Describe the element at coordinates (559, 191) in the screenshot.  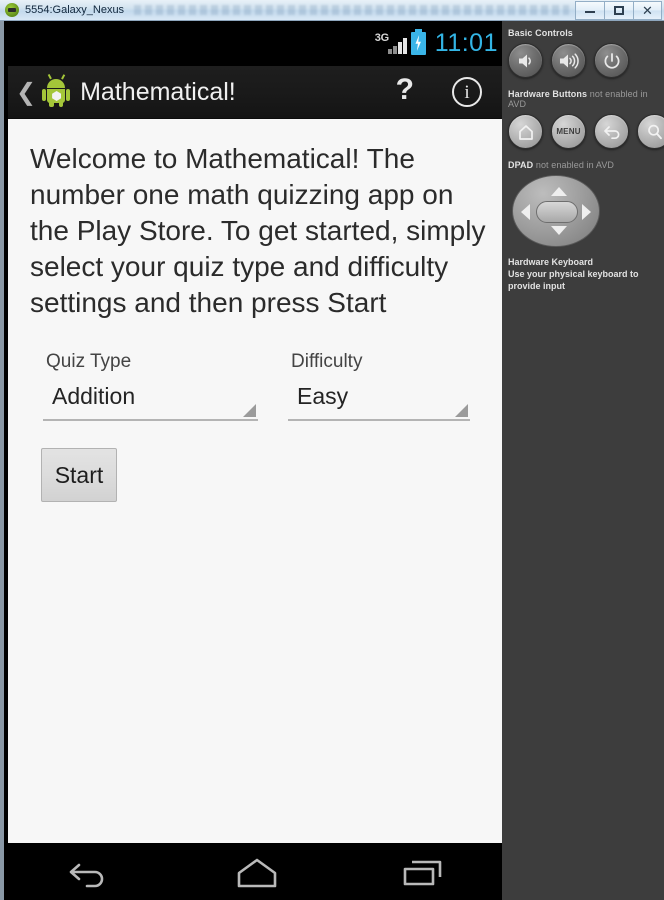
I see `dpad-up-icon` at that location.